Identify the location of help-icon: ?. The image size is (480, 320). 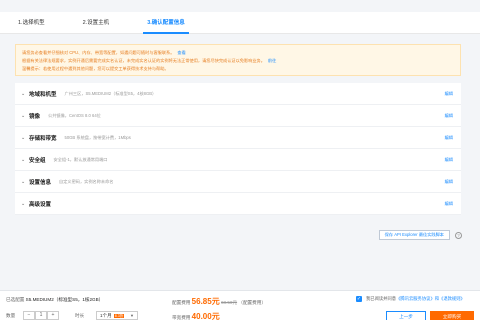
(458, 235).